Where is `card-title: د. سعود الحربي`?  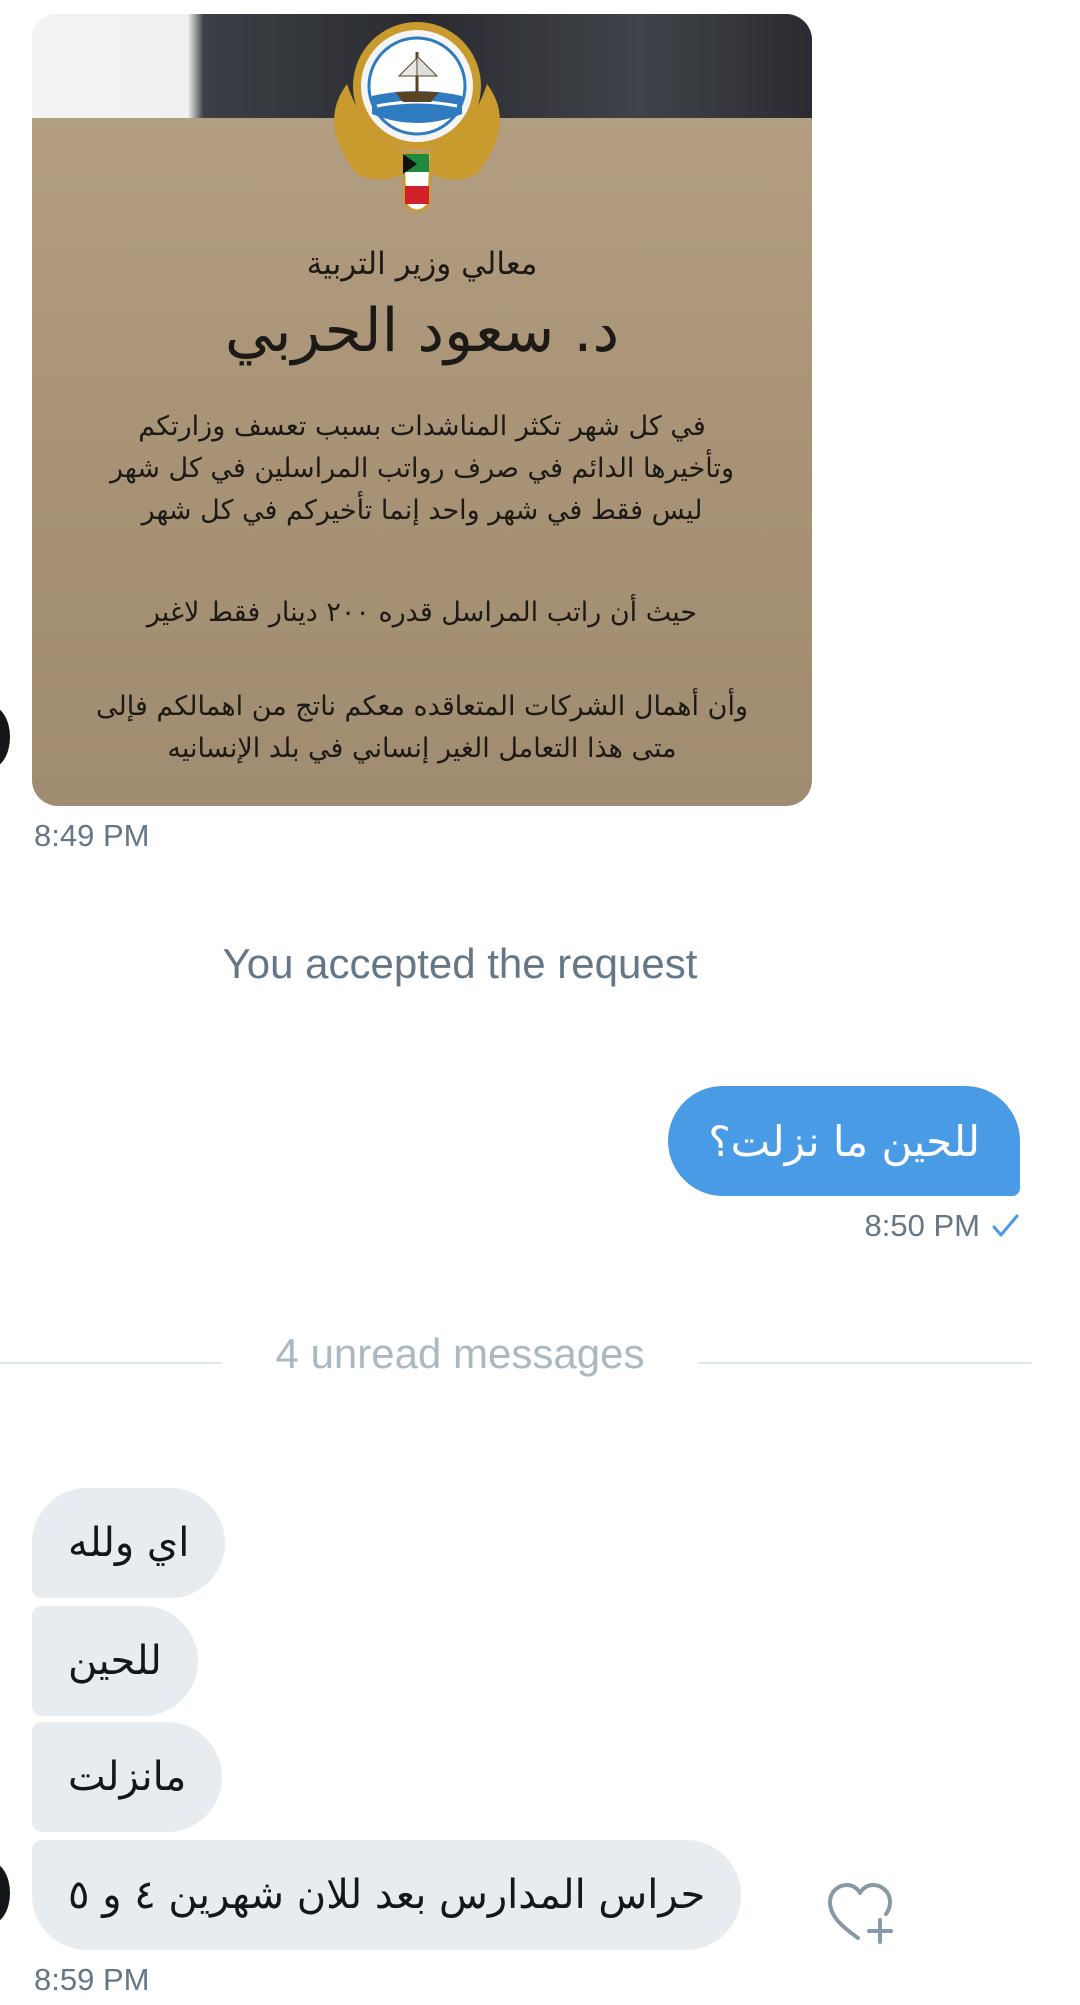 card-title: د. سعود الحربي is located at coordinates (422, 331).